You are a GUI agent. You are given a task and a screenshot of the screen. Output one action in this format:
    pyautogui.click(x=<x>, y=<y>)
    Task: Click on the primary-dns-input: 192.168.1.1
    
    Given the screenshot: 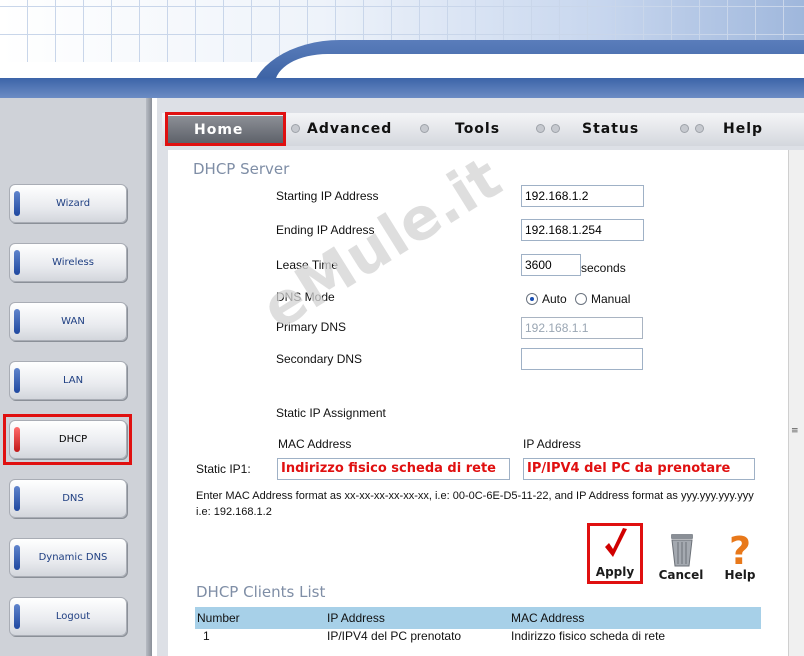 What is the action you would take?
    pyautogui.click(x=582, y=328)
    